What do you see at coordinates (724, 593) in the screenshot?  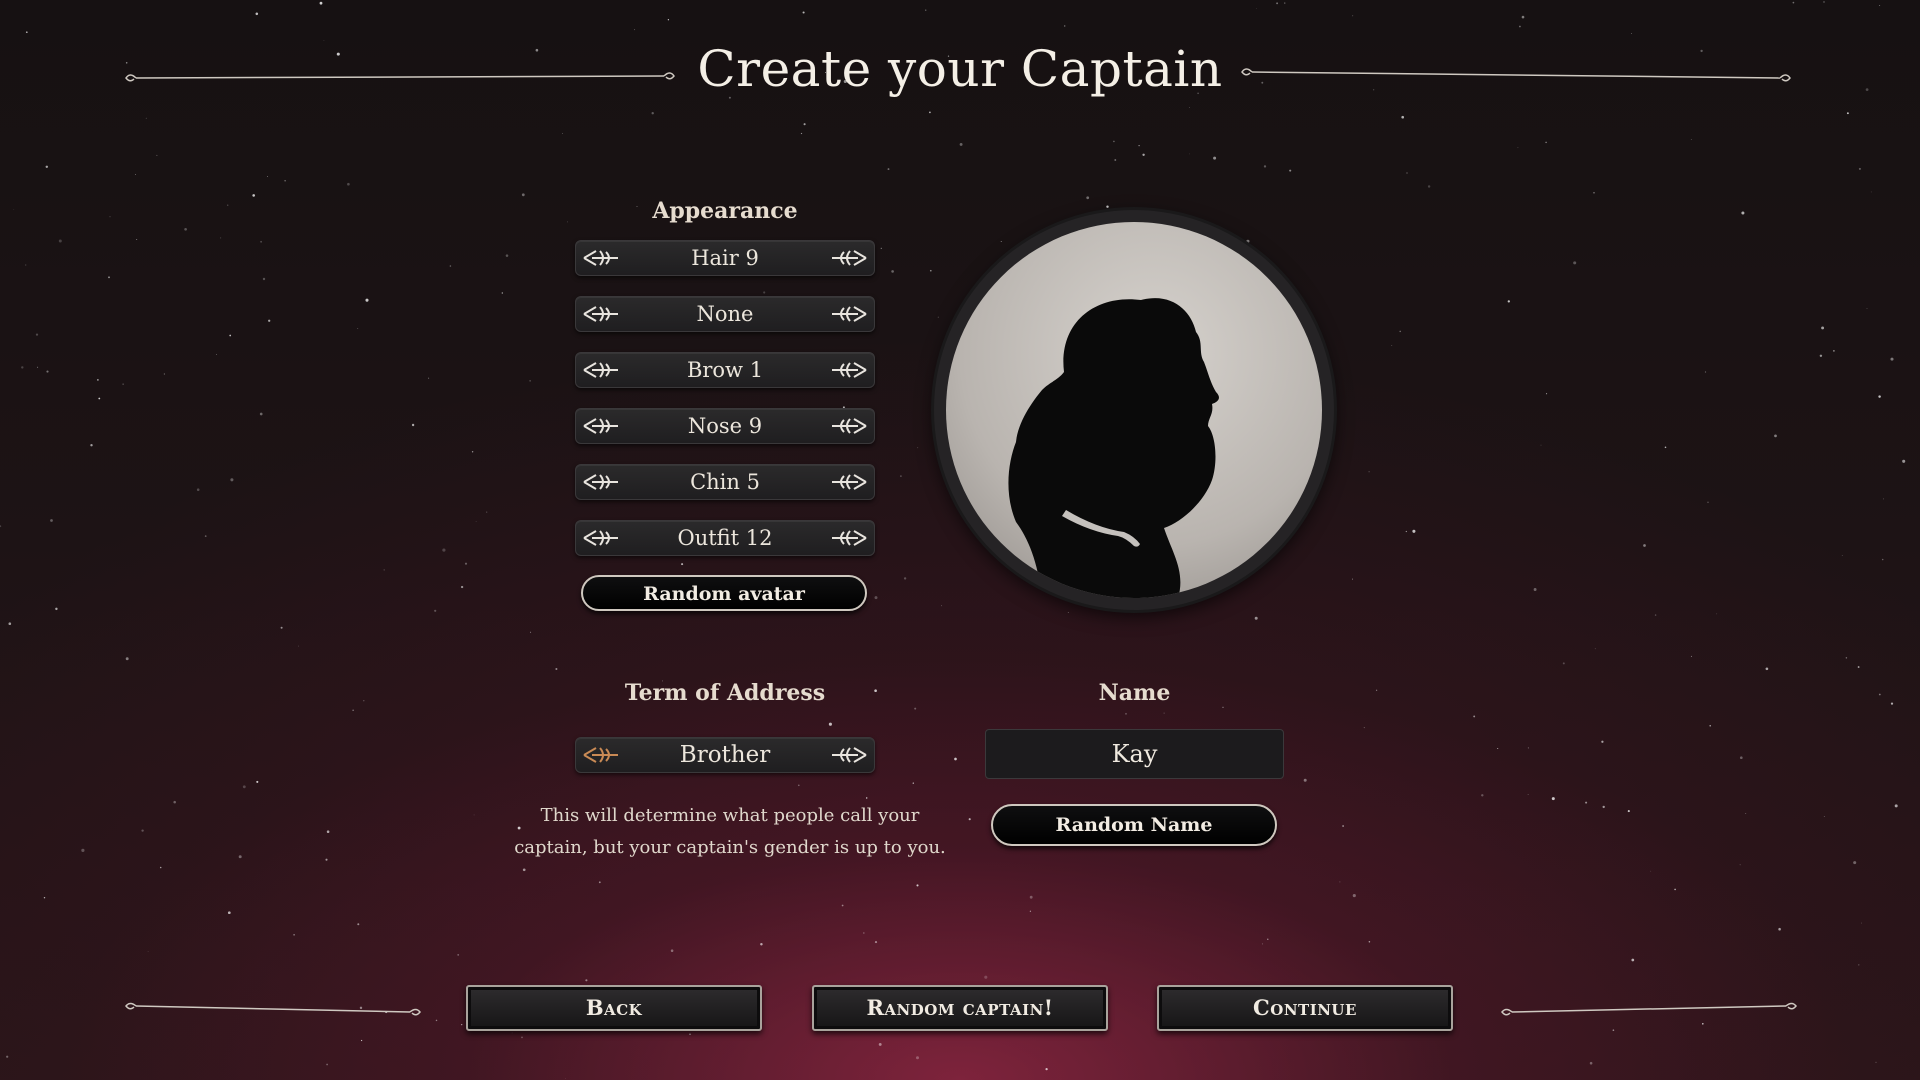 I see `random-avatar-button: Random avatar` at bounding box center [724, 593].